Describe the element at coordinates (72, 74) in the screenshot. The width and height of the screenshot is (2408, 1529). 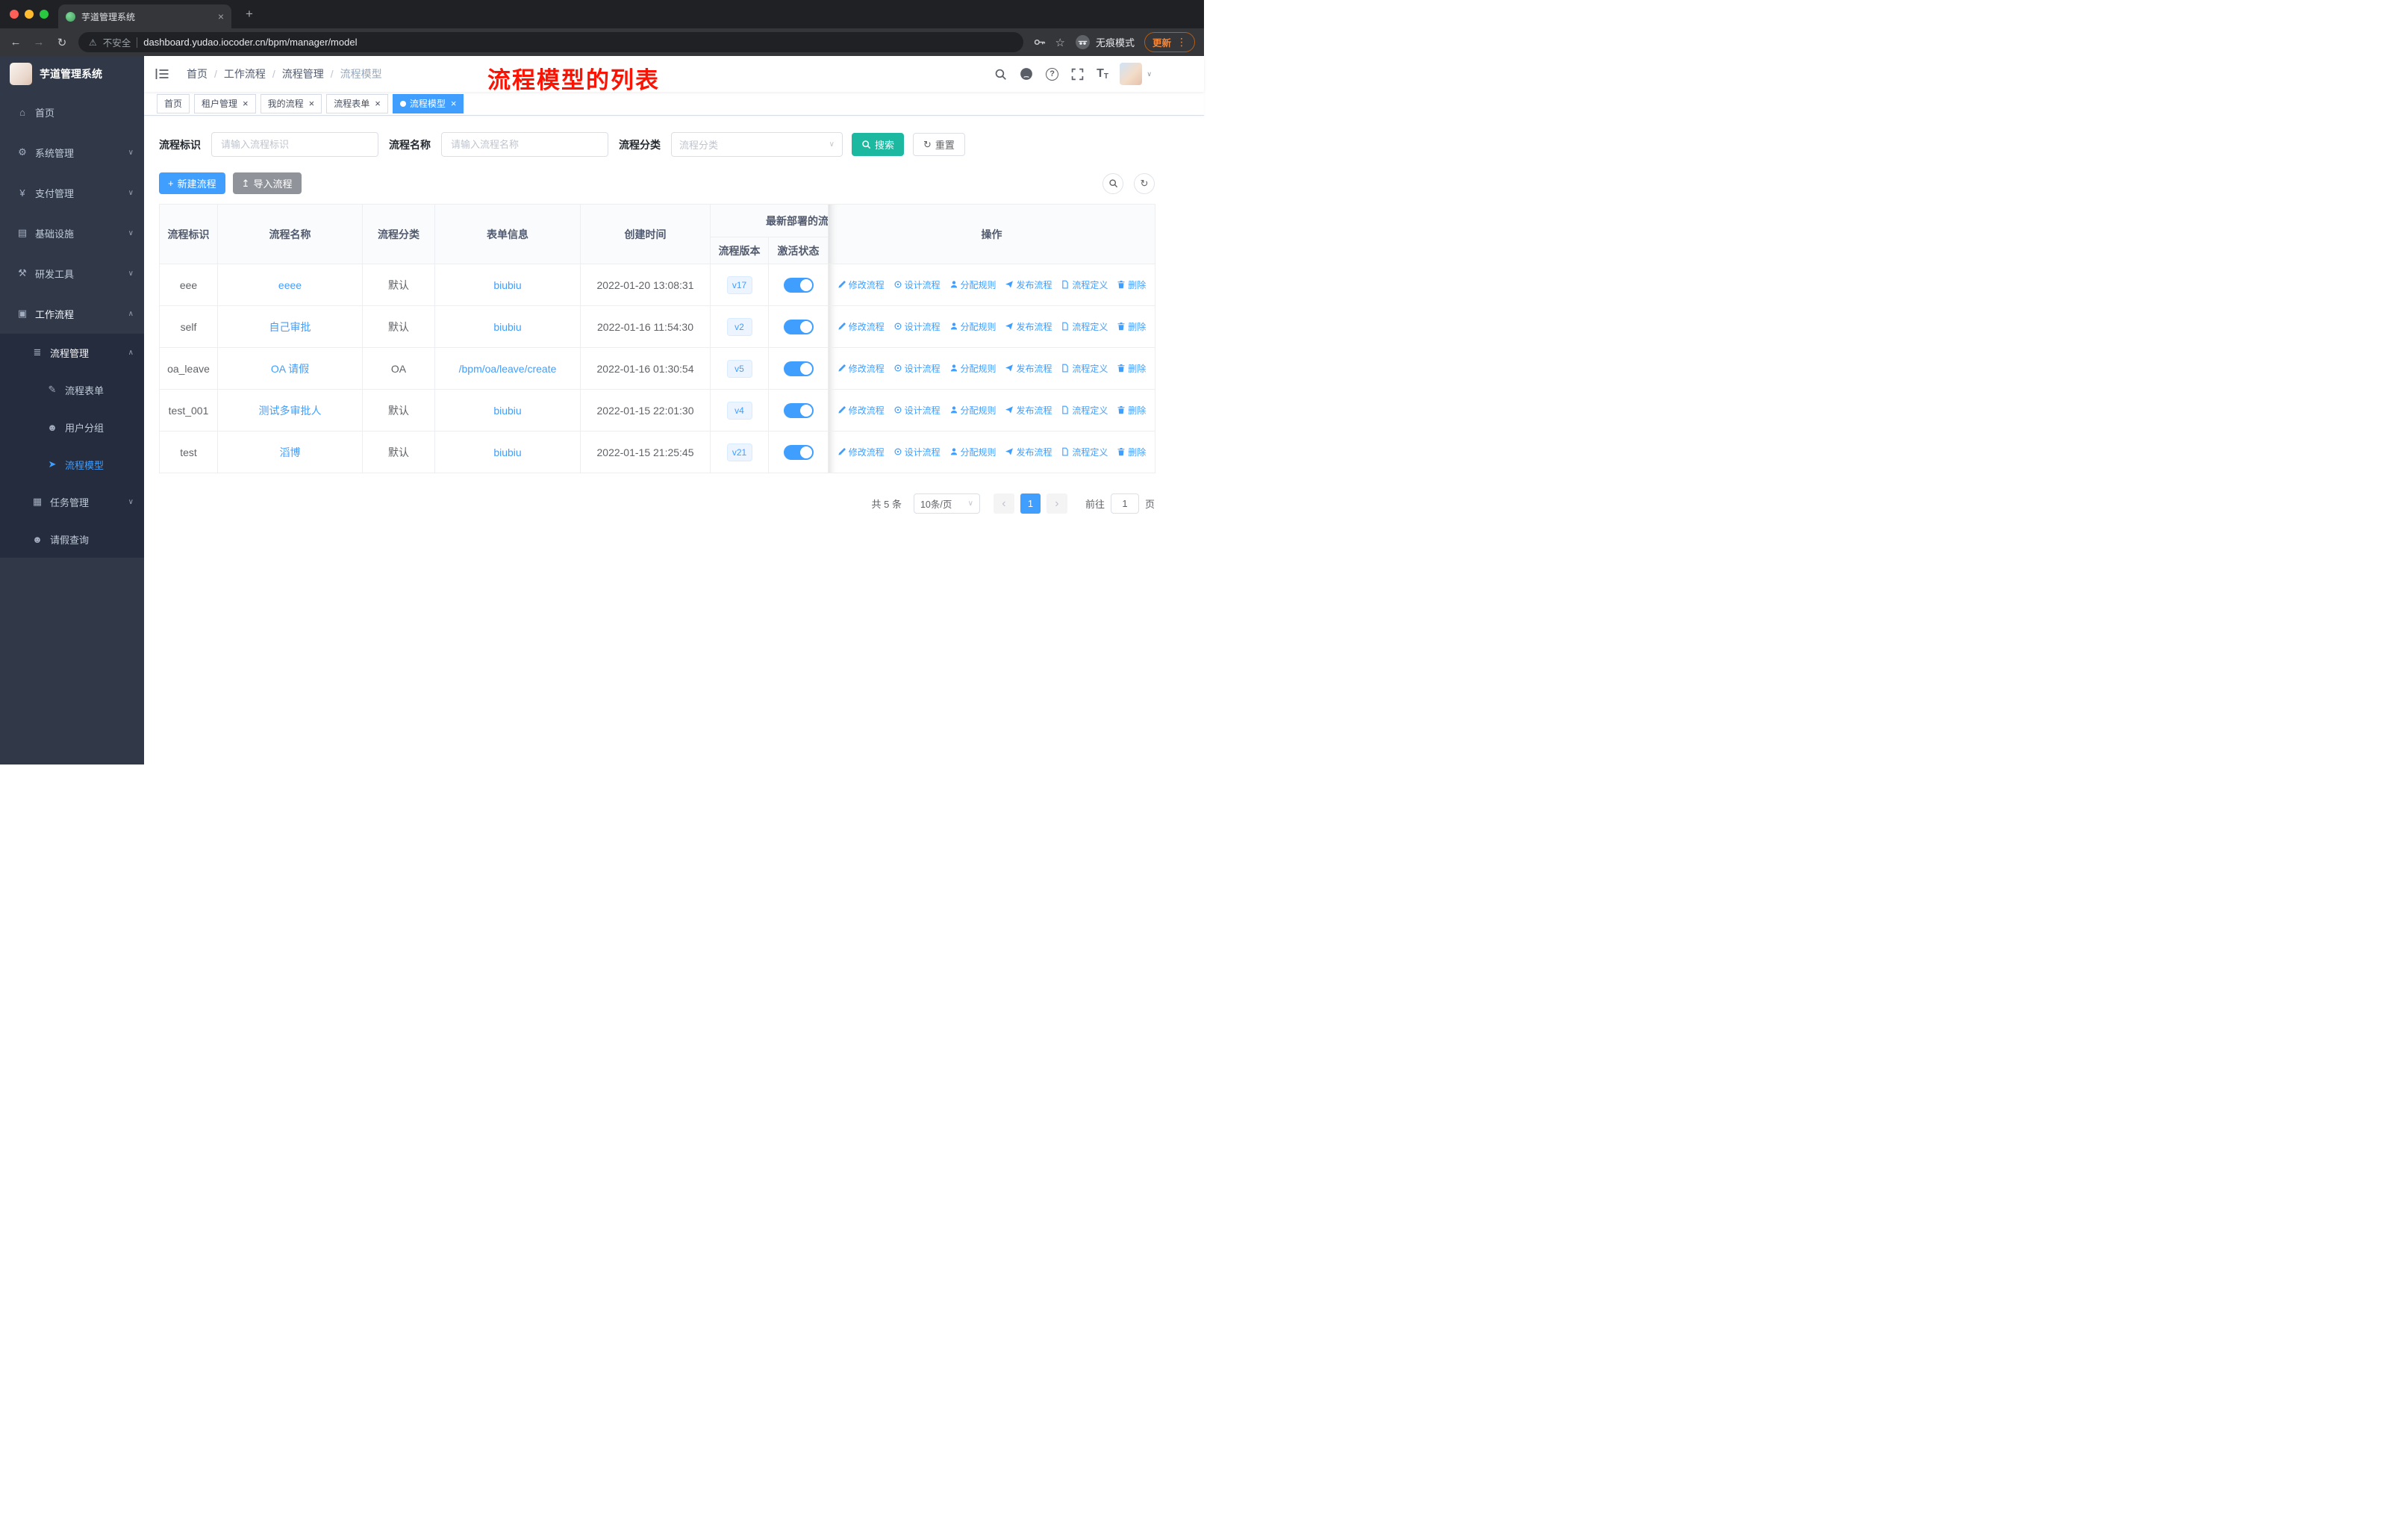
I see `sidebar-logo: 芋道管理系统` at that location.